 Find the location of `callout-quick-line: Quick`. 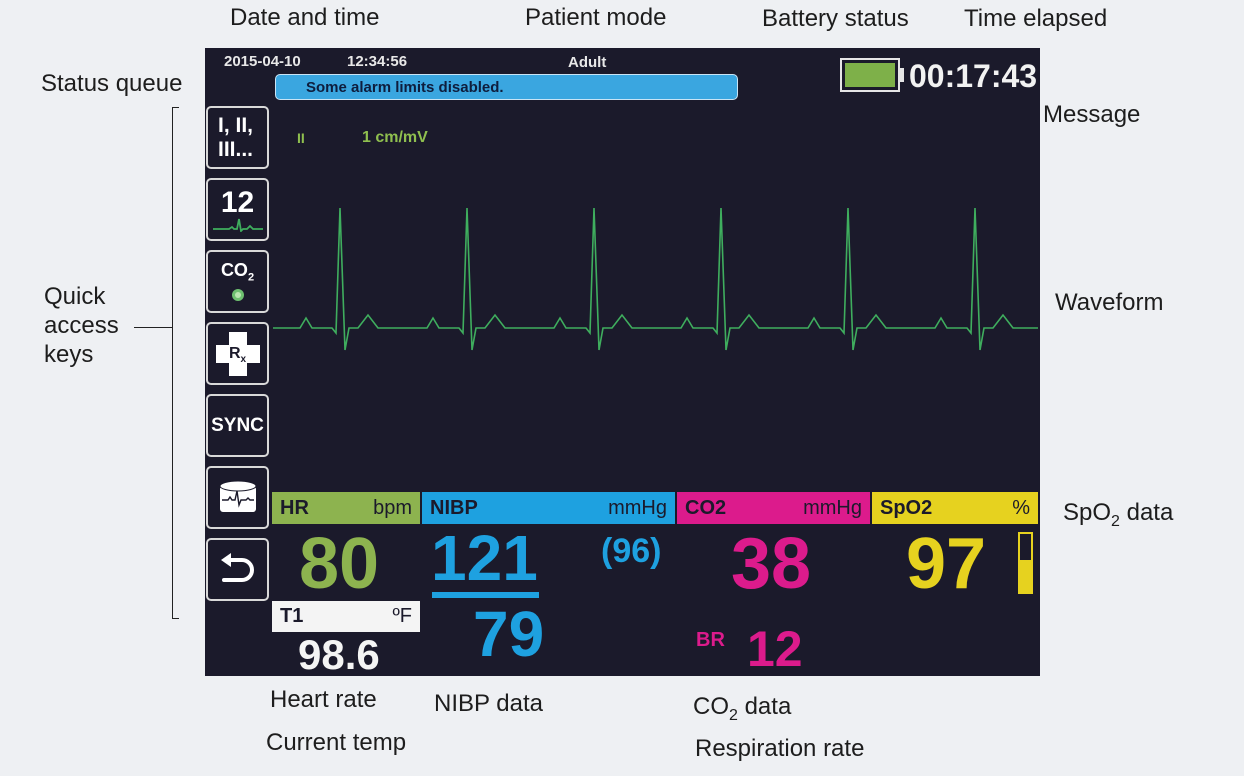

callout-quick-line: Quick is located at coordinates (75, 296).